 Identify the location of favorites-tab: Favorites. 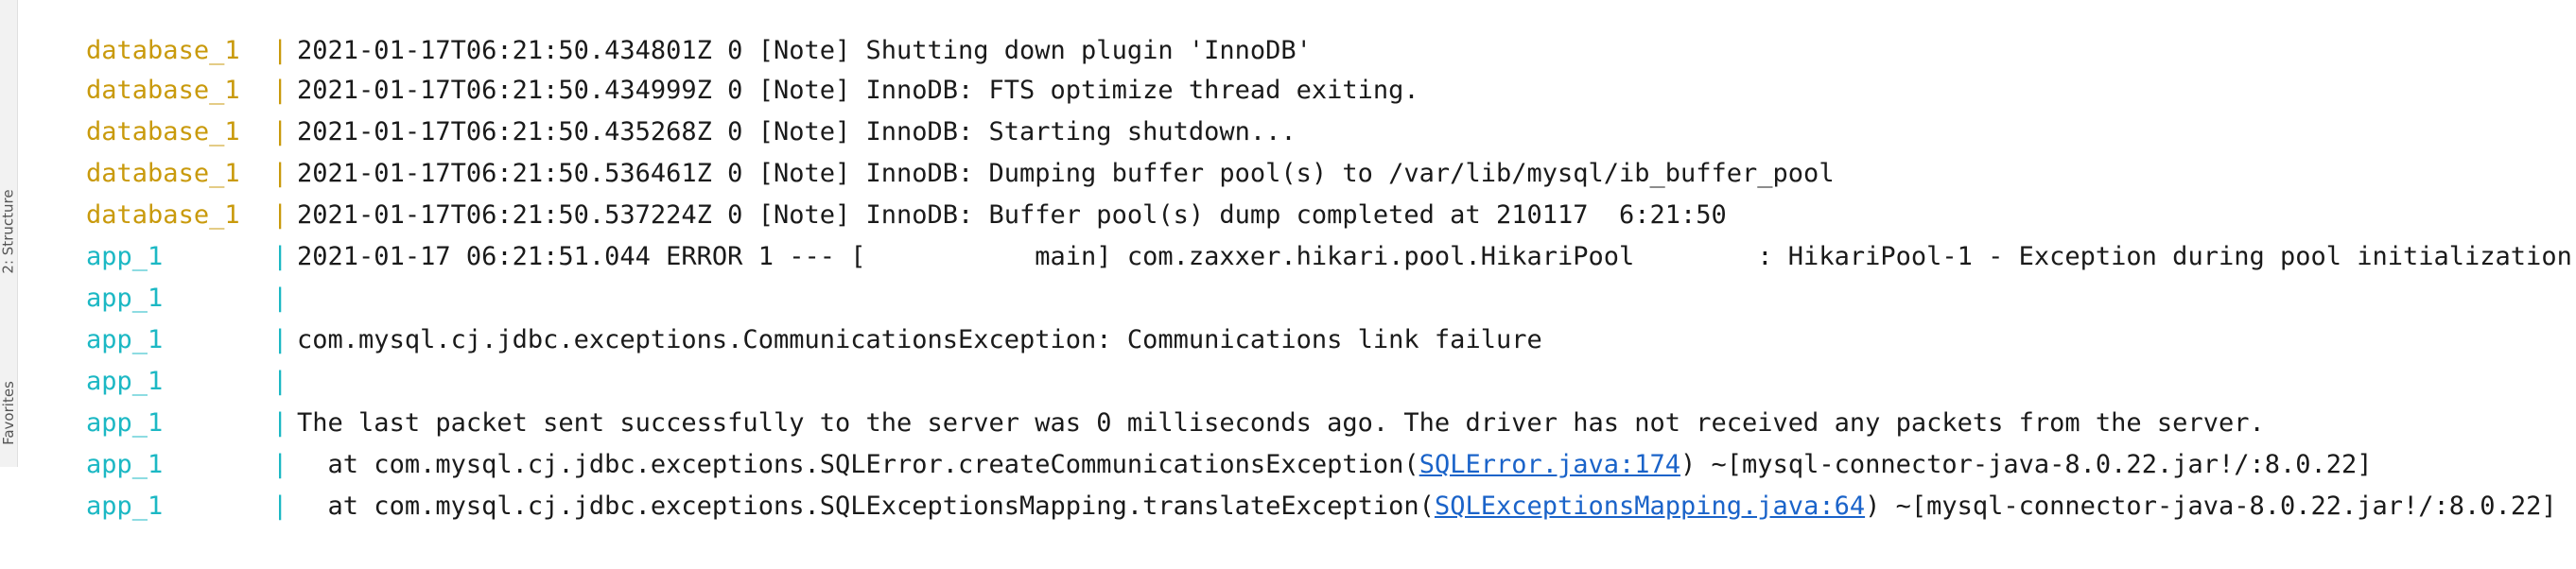
(9, 413).